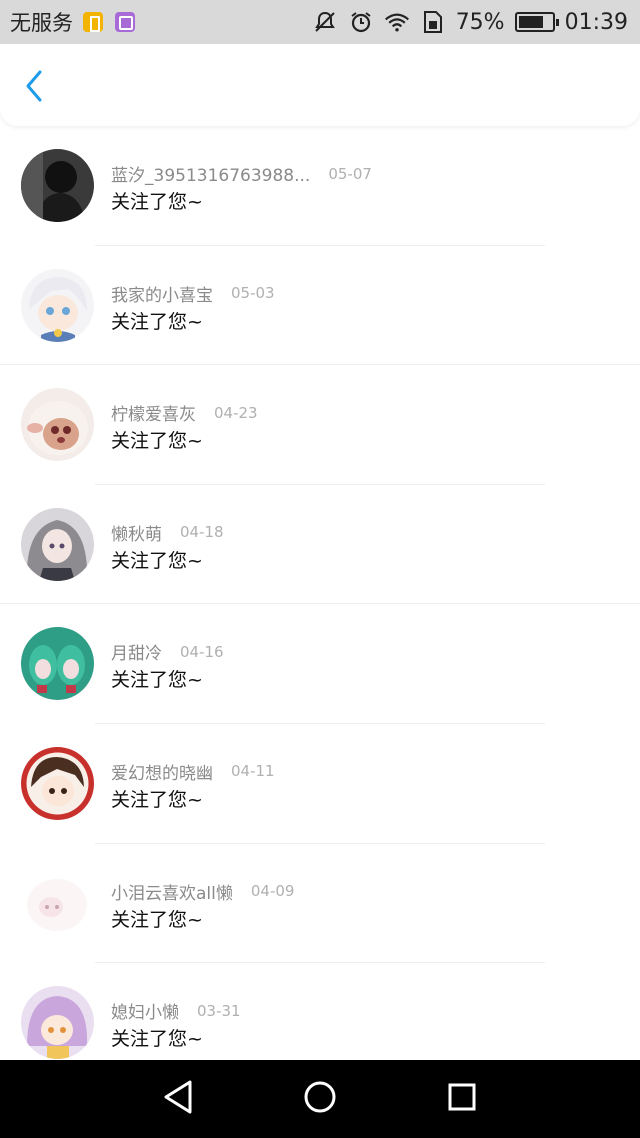 Image resolution: width=640 pixels, height=1138 pixels. I want to click on notification-app-icon, so click(93, 22).